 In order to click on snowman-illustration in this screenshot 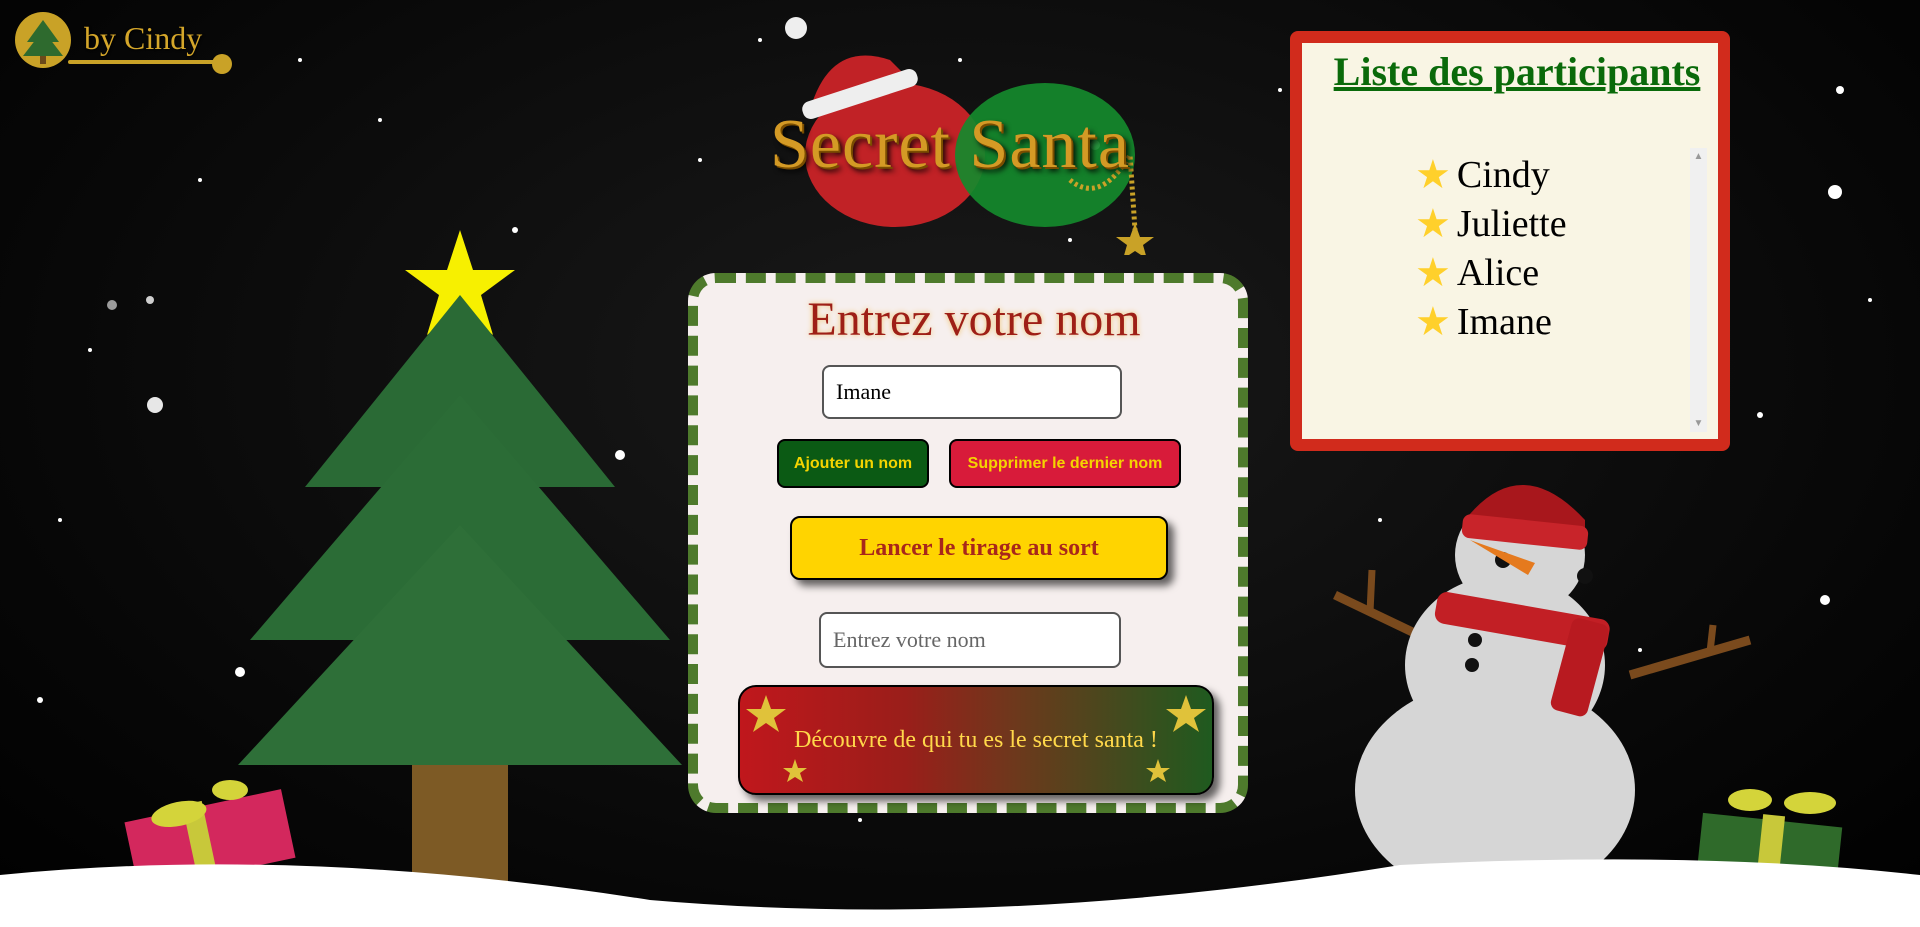, I will do `click(1542, 682)`.